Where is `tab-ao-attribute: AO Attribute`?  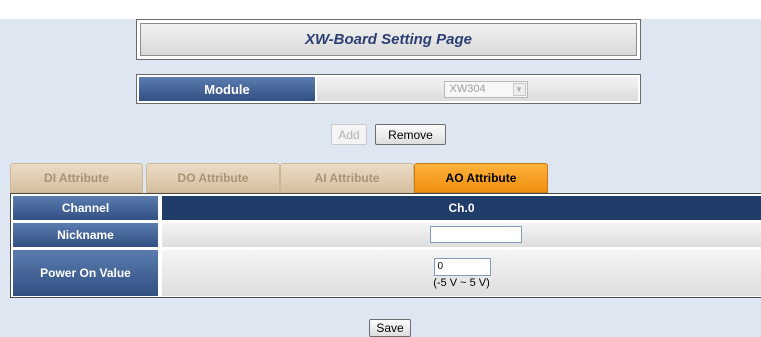
tab-ao-attribute: AO Attribute is located at coordinates (481, 178).